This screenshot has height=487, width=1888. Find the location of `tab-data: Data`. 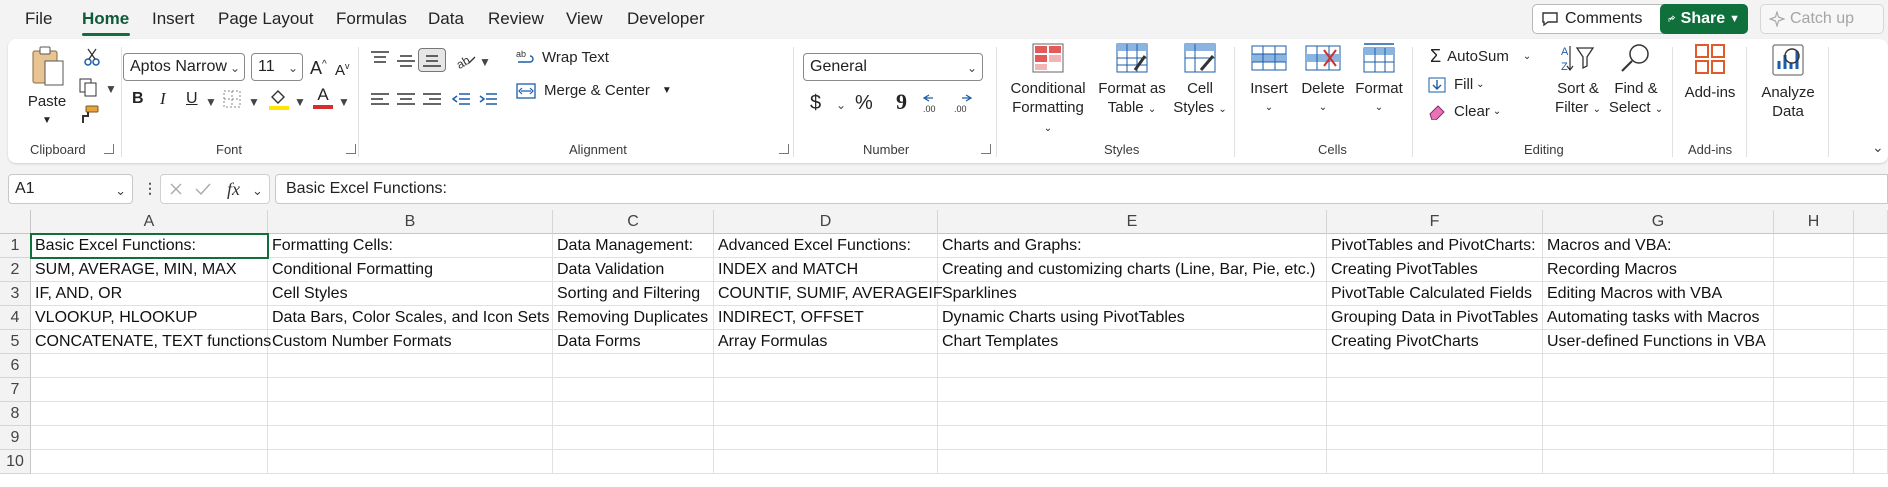

tab-data: Data is located at coordinates (446, 19).